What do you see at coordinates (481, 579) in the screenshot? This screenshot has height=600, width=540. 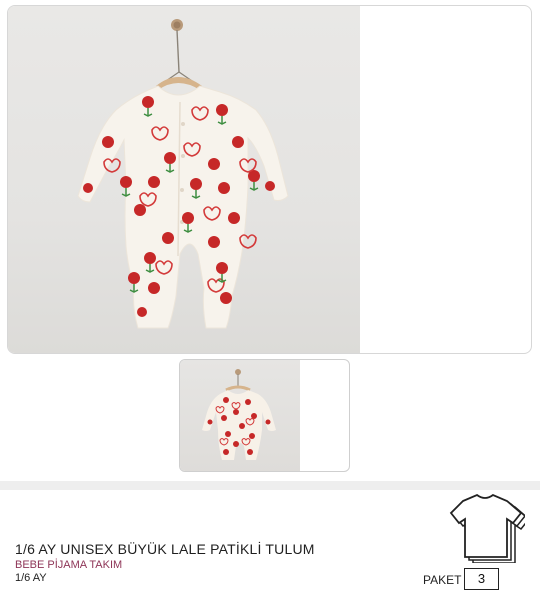 I see `package-quantity-field: 3` at bounding box center [481, 579].